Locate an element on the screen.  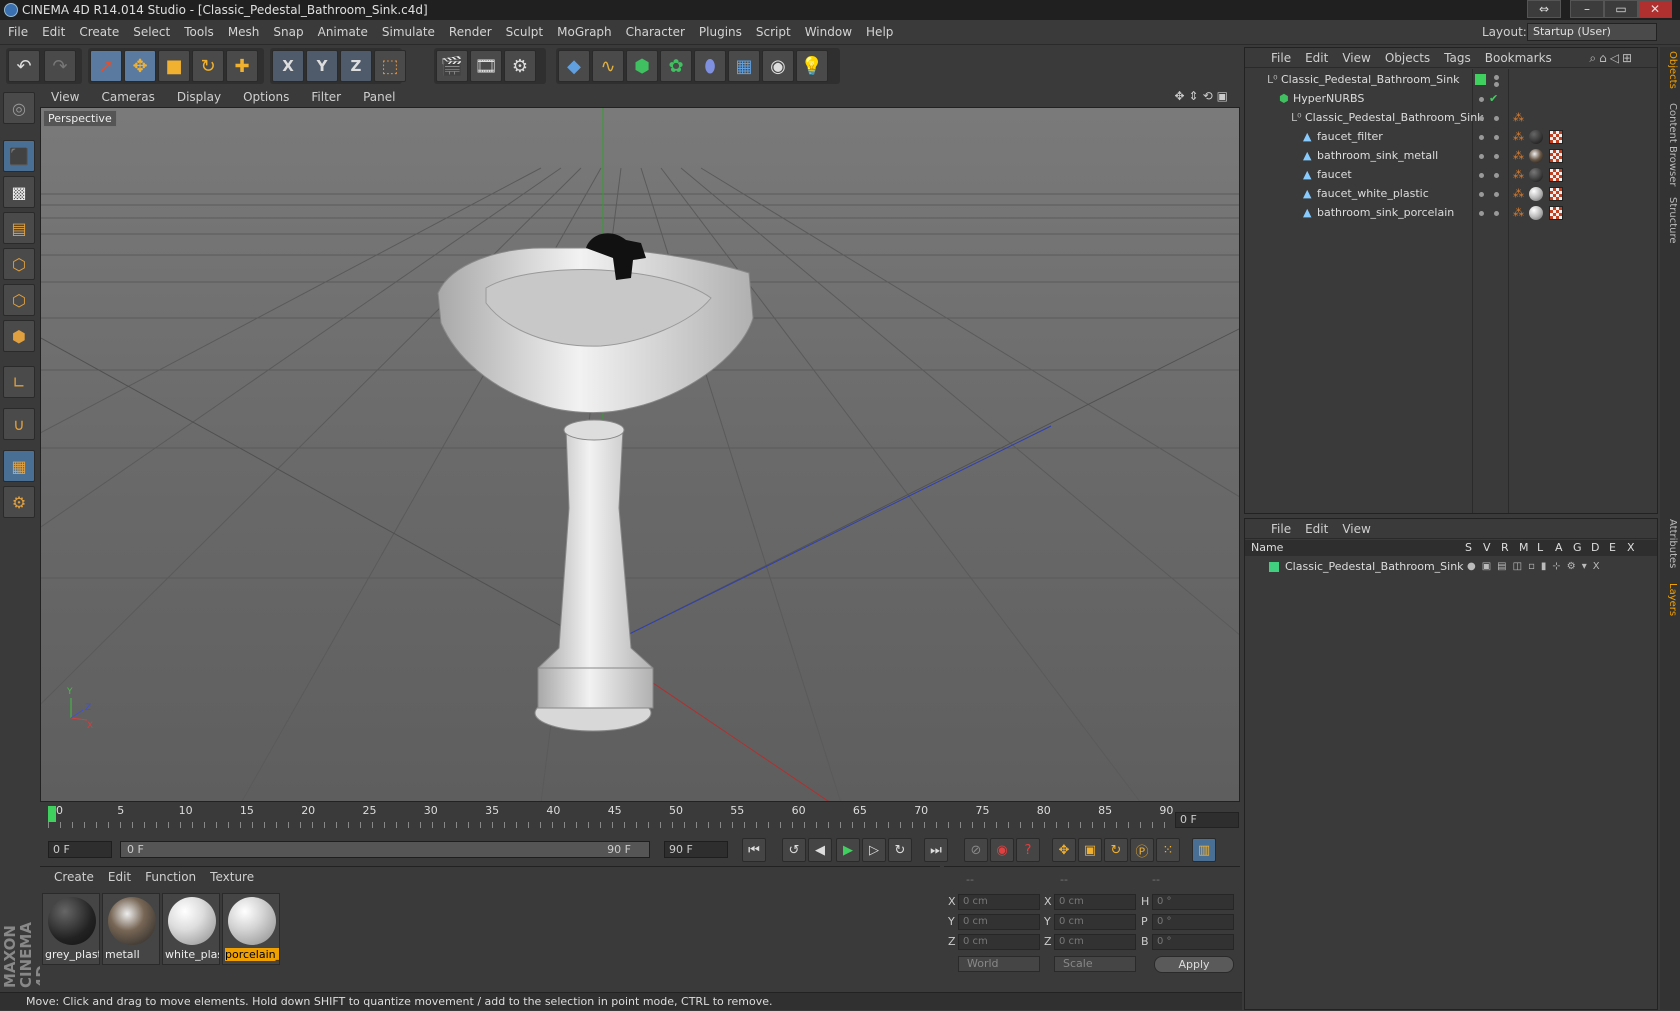
subdivision-surface-icon: ⬢ is located at coordinates (642, 66).